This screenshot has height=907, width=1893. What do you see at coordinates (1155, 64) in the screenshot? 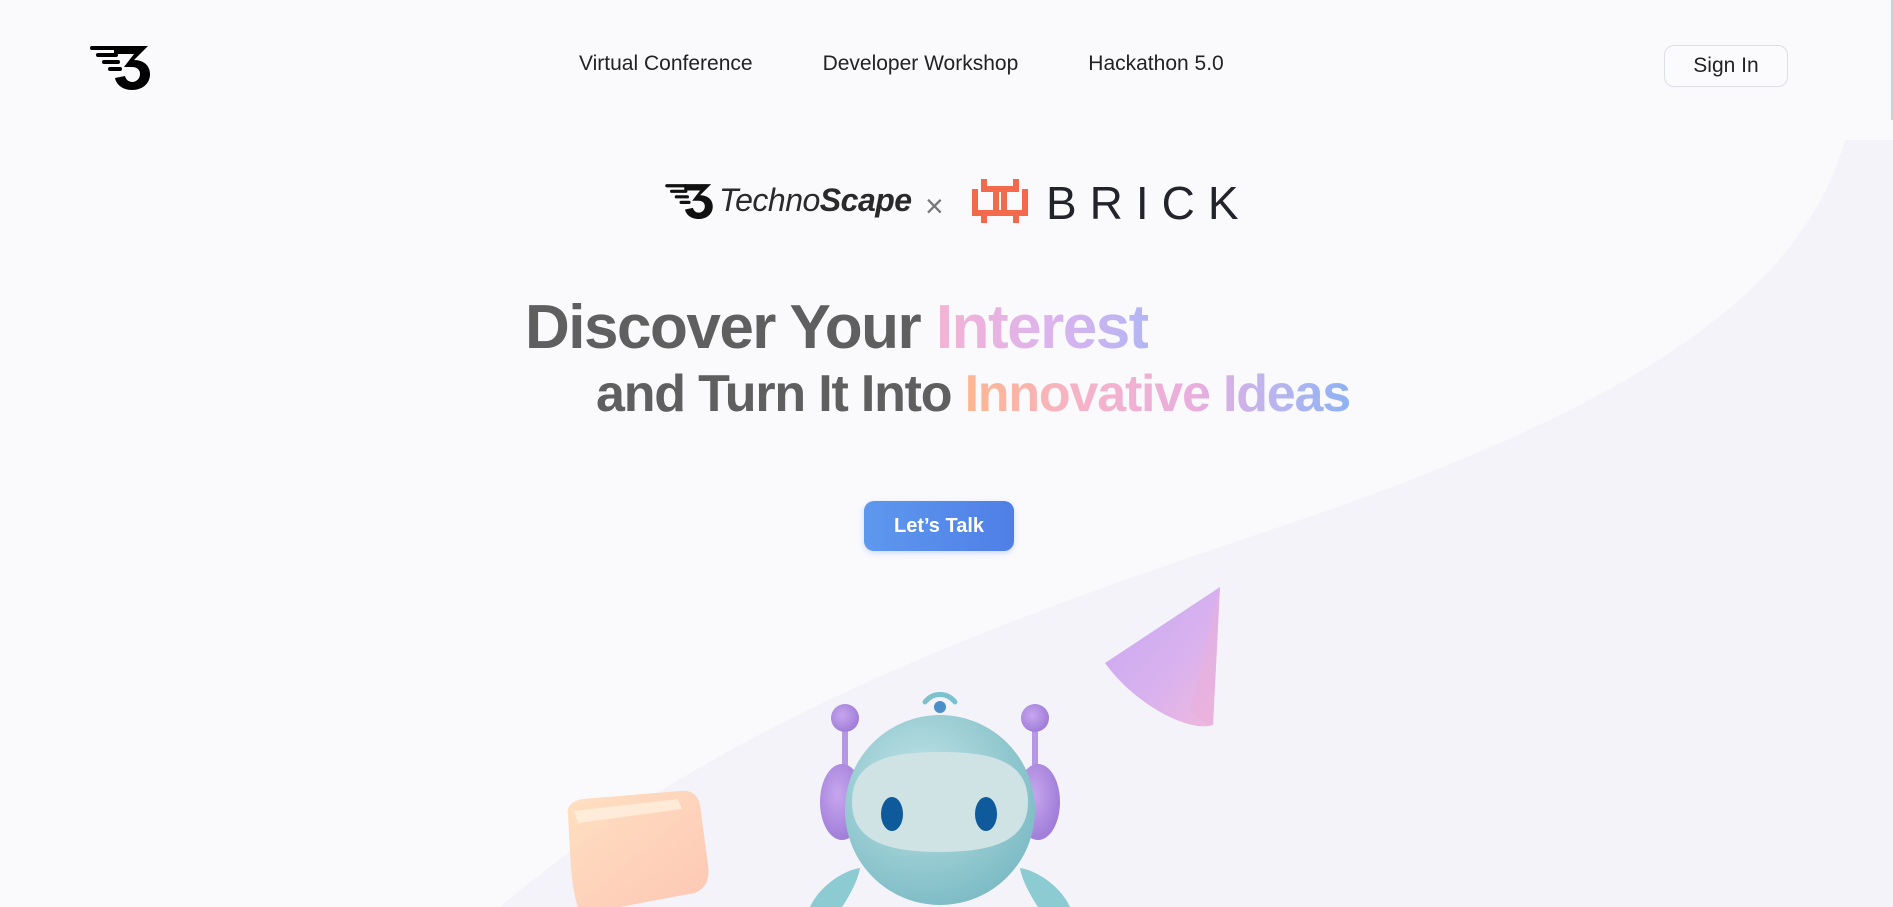
I see `nav-hackathon: Hackathon 5.0` at bounding box center [1155, 64].